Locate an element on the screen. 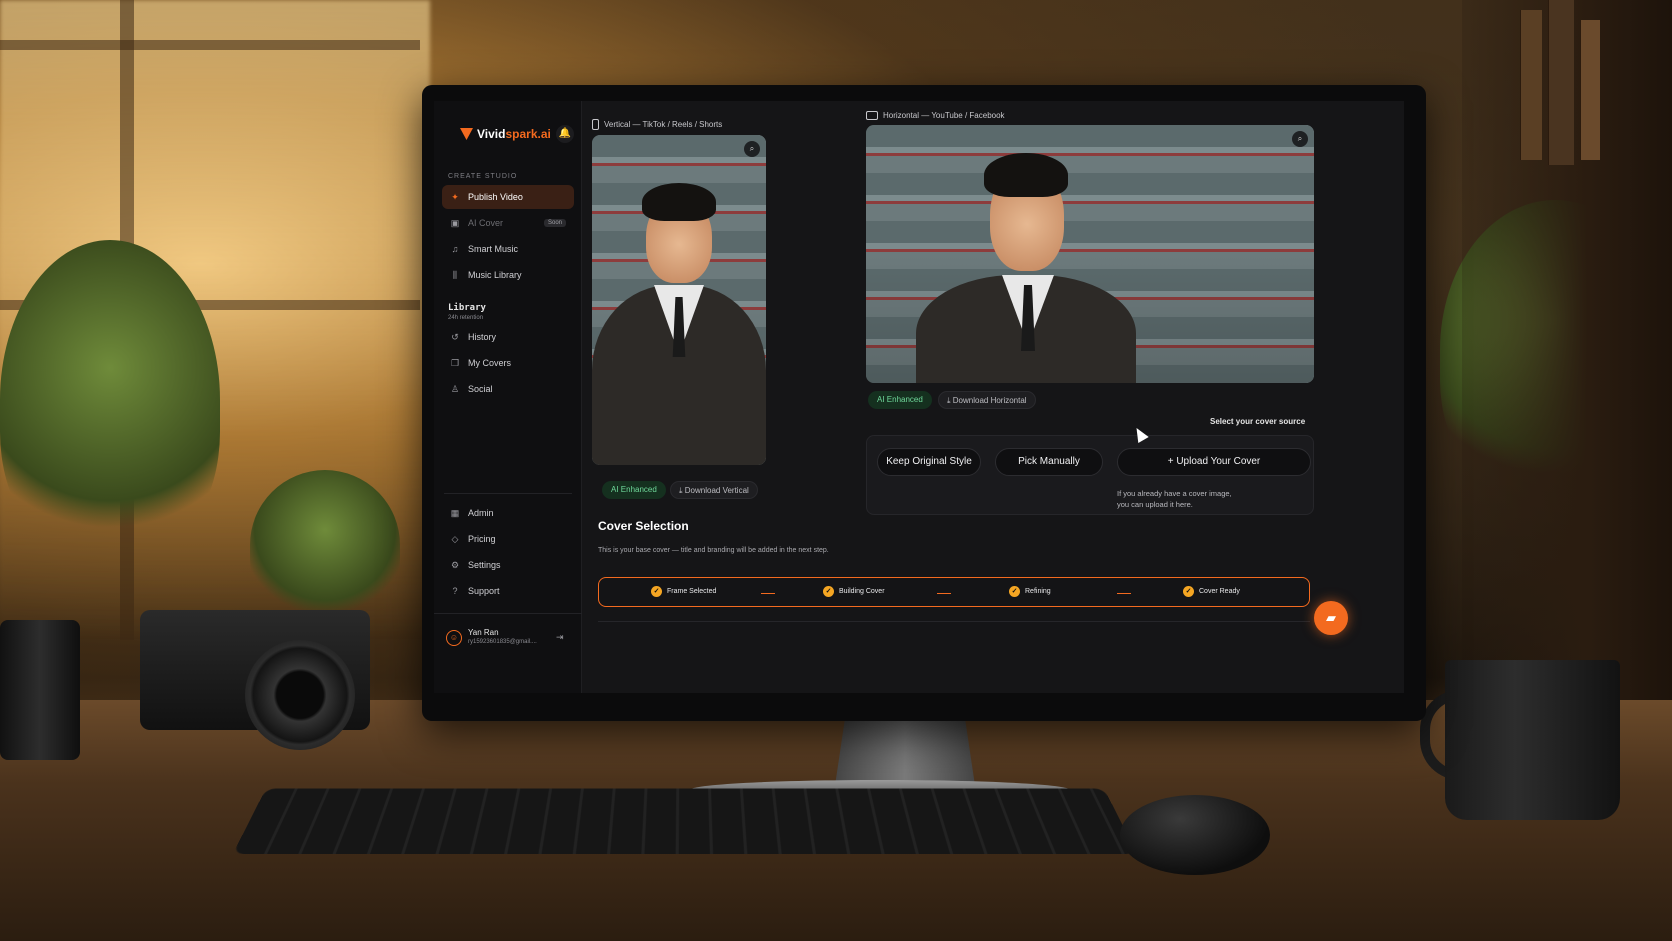 This screenshot has height=941, width=1672. lens is located at coordinates (40, 690).